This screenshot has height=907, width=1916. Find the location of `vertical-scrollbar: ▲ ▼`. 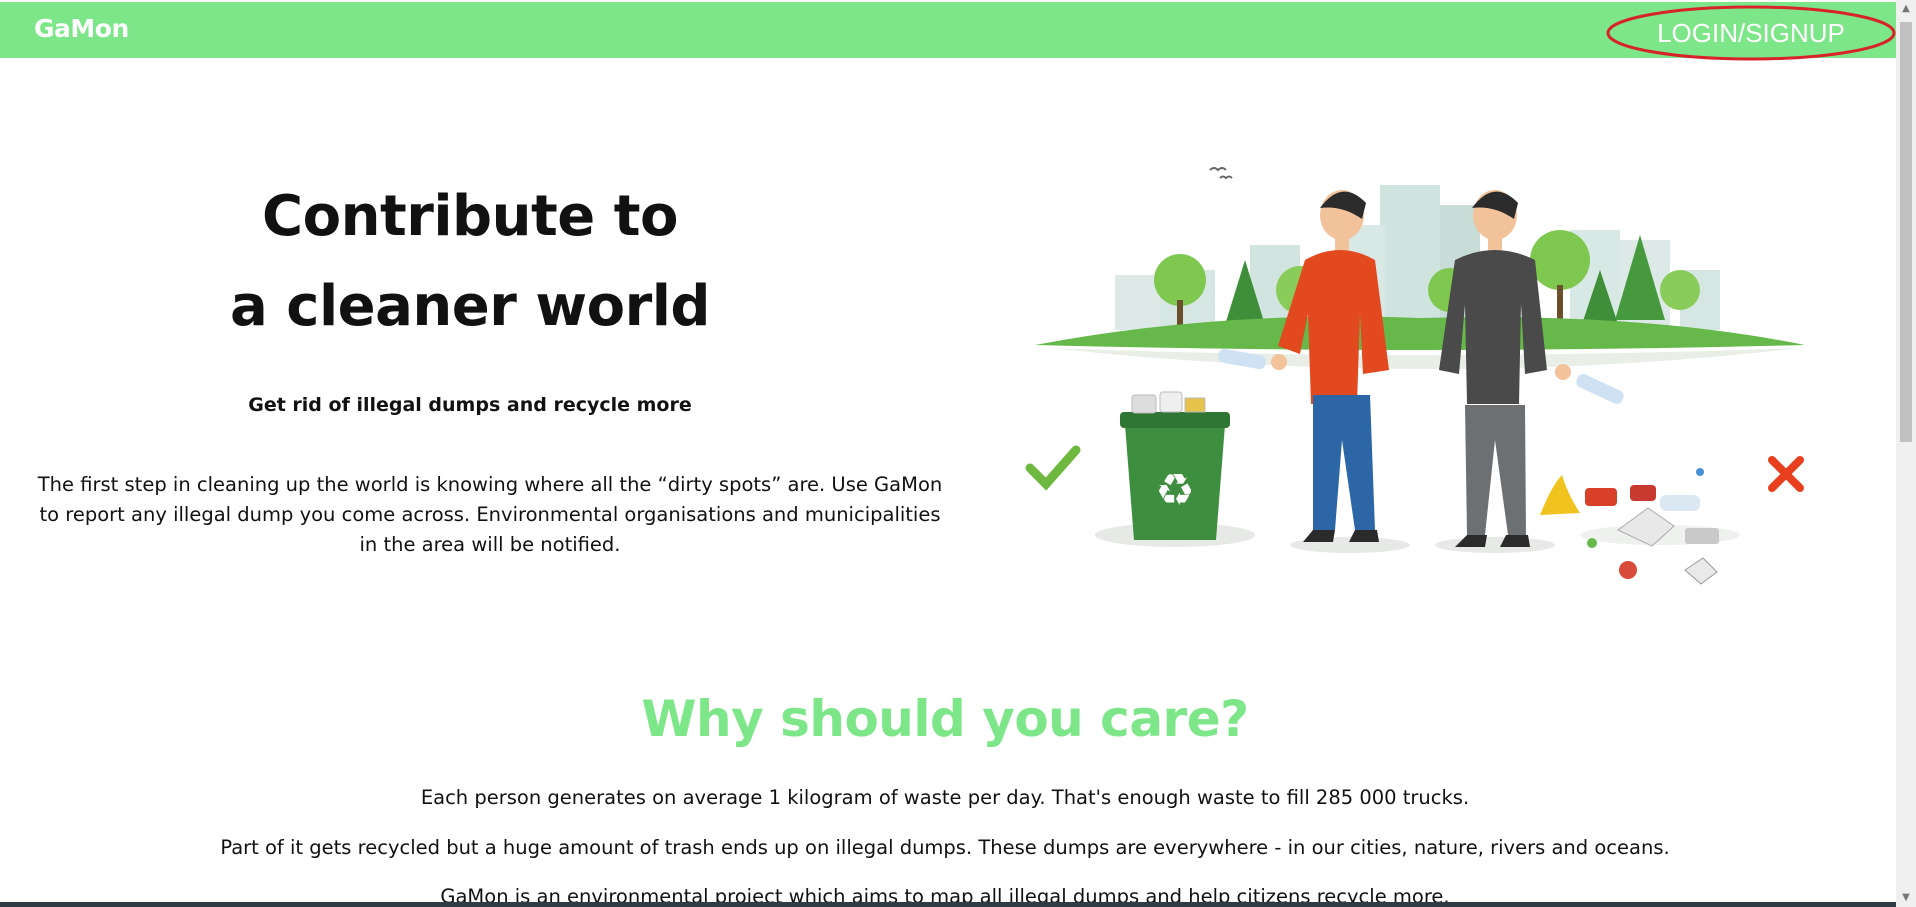

vertical-scrollbar: ▲ ▼ is located at coordinates (1906, 453).